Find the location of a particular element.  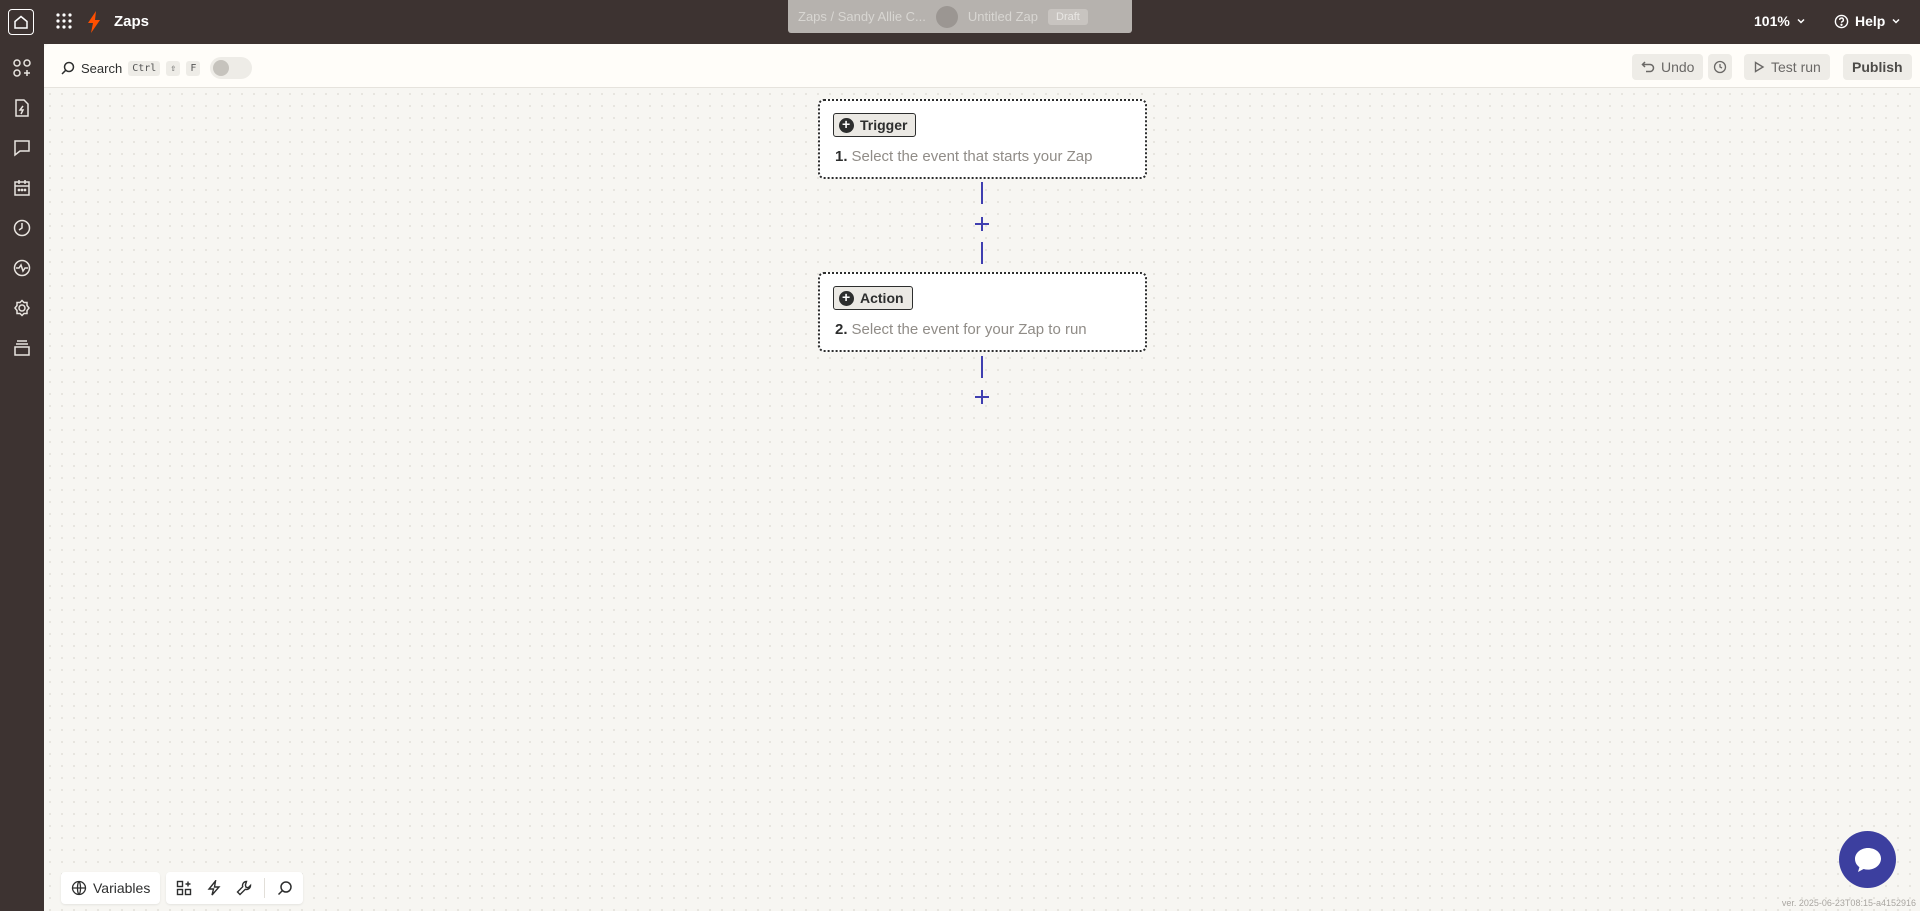

help-icon is located at coordinates (1841, 21).